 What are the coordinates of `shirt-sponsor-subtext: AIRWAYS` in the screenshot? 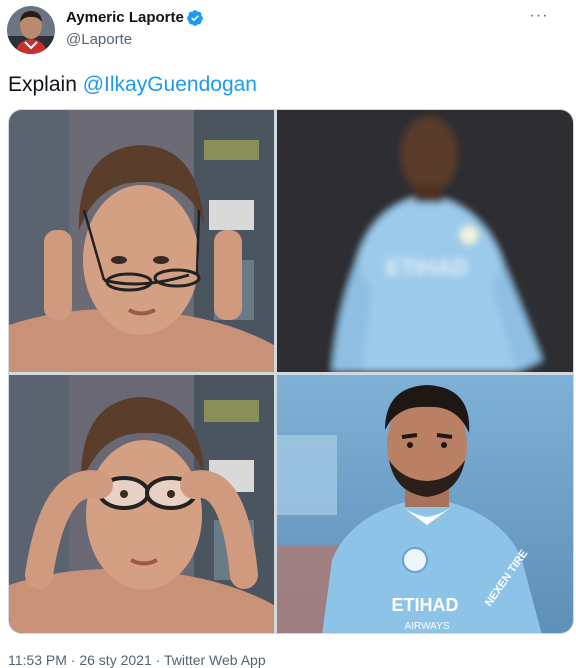 It's located at (427, 626).